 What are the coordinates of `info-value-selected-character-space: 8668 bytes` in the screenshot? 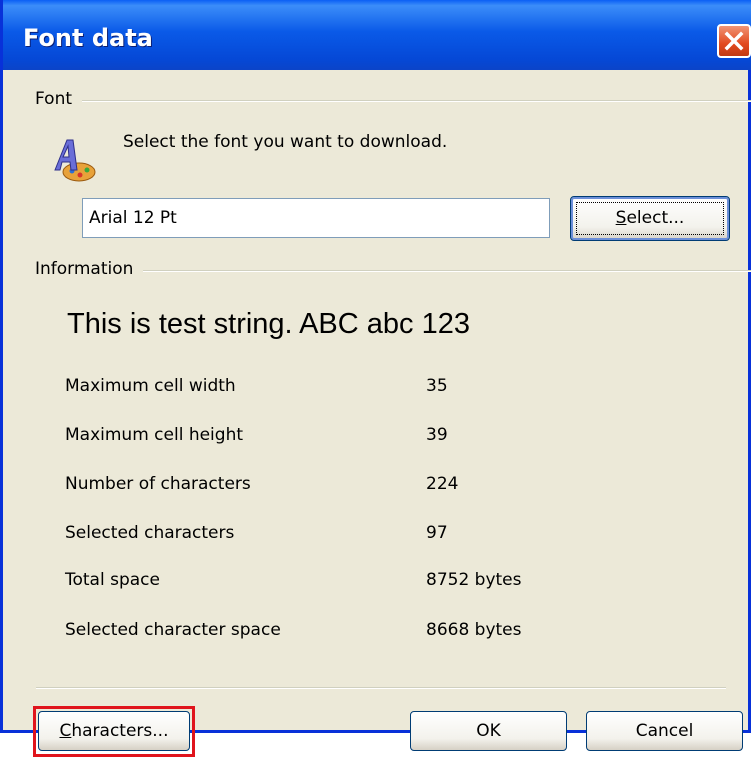 It's located at (474, 630).